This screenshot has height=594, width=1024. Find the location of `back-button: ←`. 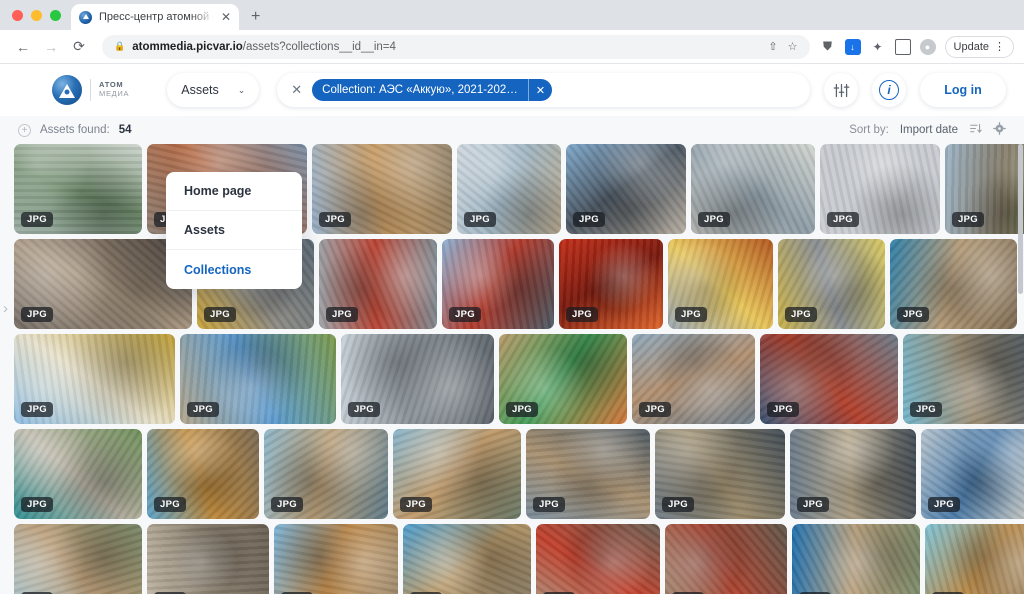

back-button: ← is located at coordinates (23, 47).